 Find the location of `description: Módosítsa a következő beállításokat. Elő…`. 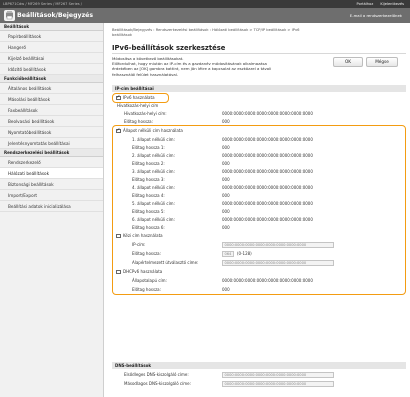

description: Módosítsa a következő beállításokat. Elő… is located at coordinates (221, 66).